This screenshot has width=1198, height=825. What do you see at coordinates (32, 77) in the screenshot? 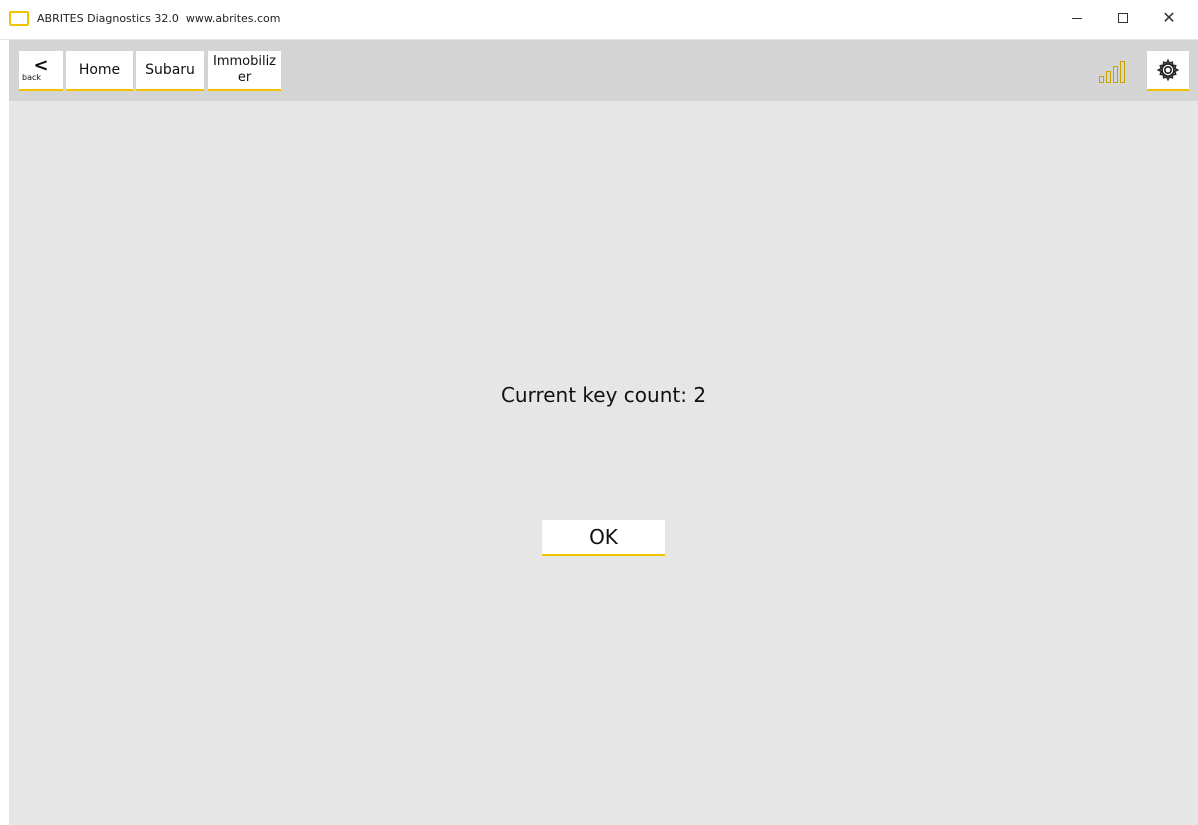
I see `back-label: back` at bounding box center [32, 77].